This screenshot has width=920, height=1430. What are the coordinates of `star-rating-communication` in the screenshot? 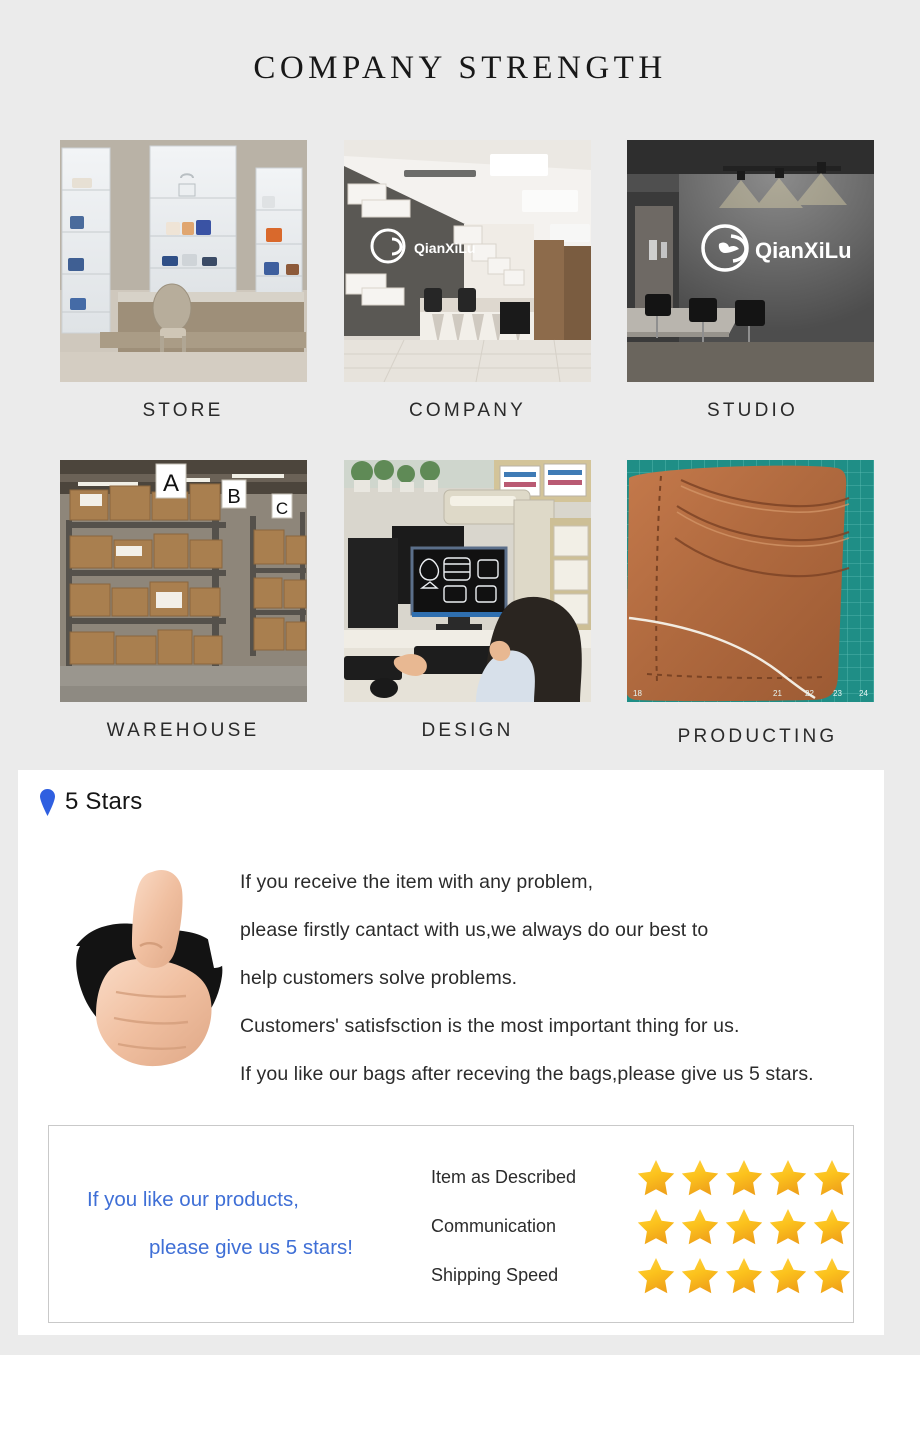 It's located at (744, 1226).